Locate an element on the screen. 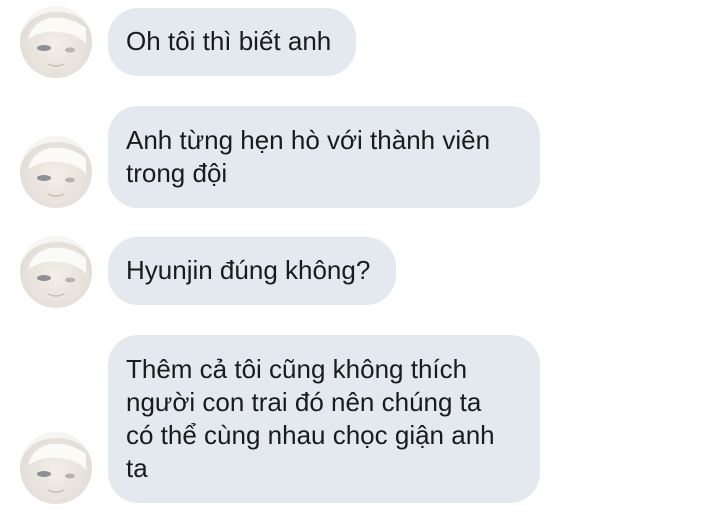  message-text: Hyunjin đúng không? is located at coordinates (248, 270).